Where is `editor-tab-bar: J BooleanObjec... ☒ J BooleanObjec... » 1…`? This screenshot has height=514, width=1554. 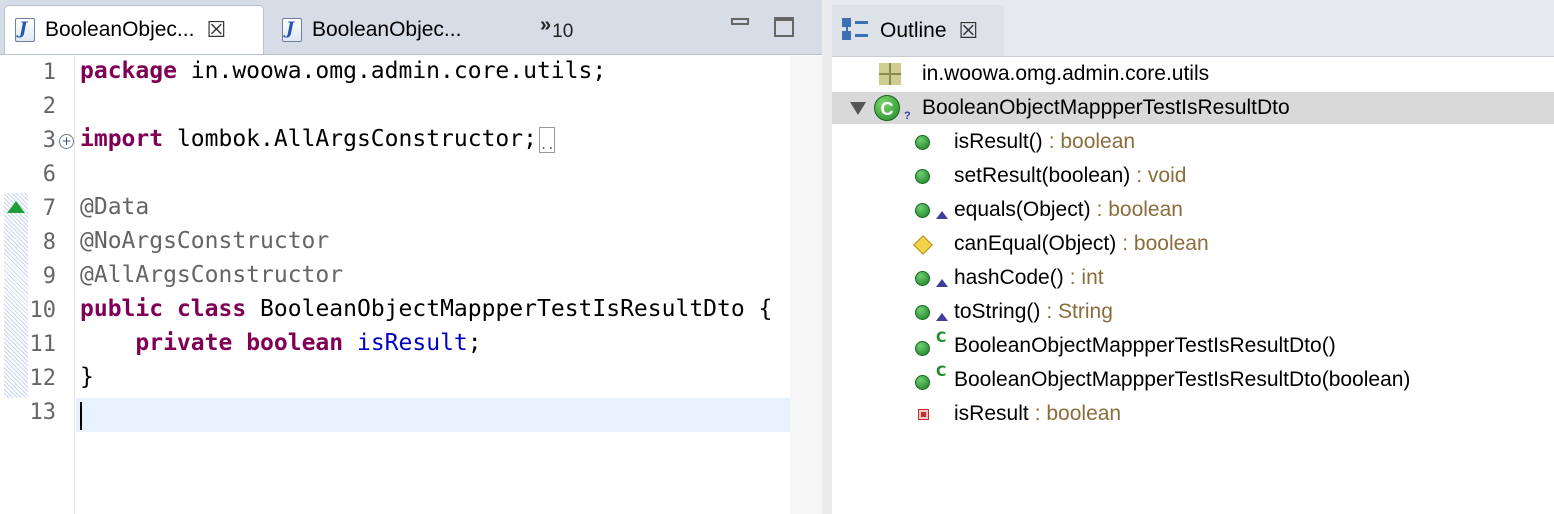 editor-tab-bar: J BooleanObjec... ☒ J BooleanObjec... » 1… is located at coordinates (411, 27).